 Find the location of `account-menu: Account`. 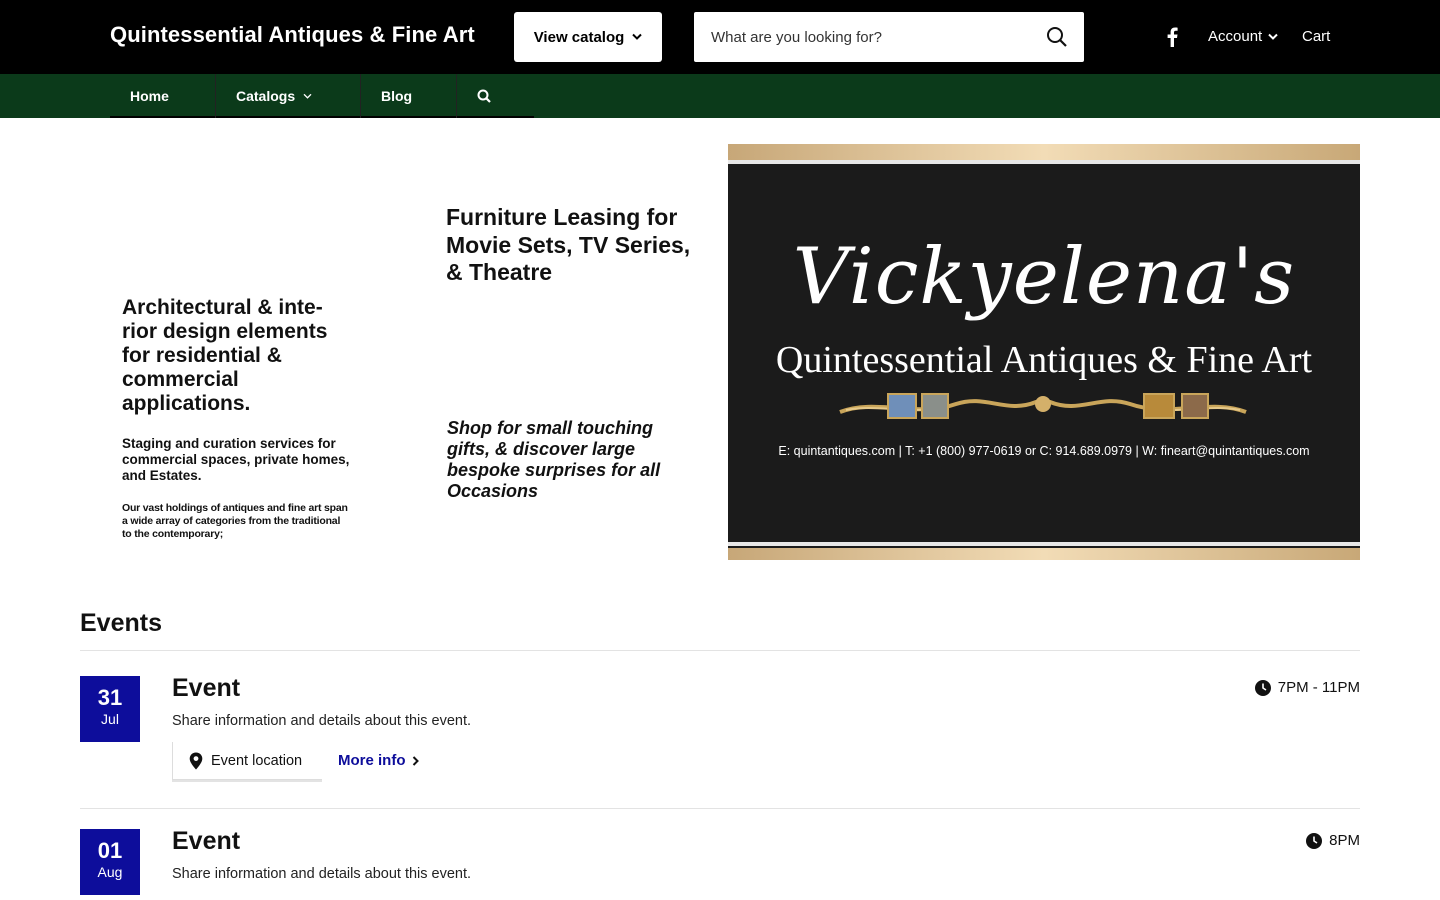

account-menu: Account is located at coordinates (1243, 36).